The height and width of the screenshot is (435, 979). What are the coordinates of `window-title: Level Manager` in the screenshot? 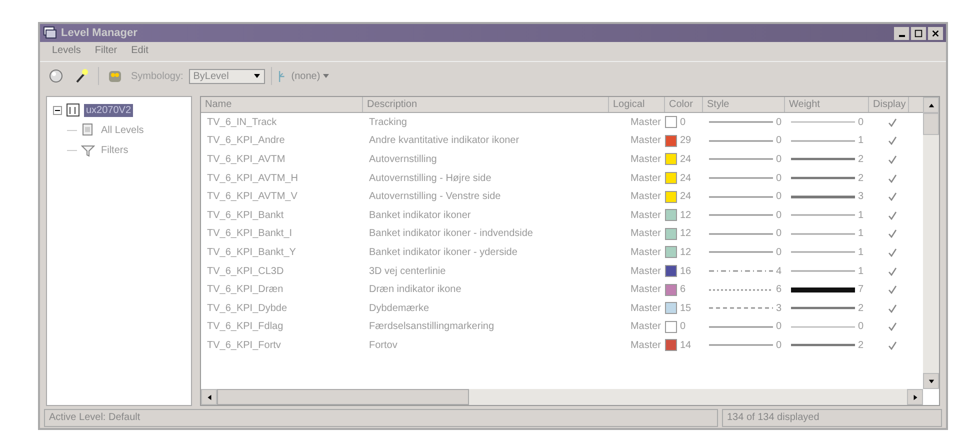 It's located at (99, 33).